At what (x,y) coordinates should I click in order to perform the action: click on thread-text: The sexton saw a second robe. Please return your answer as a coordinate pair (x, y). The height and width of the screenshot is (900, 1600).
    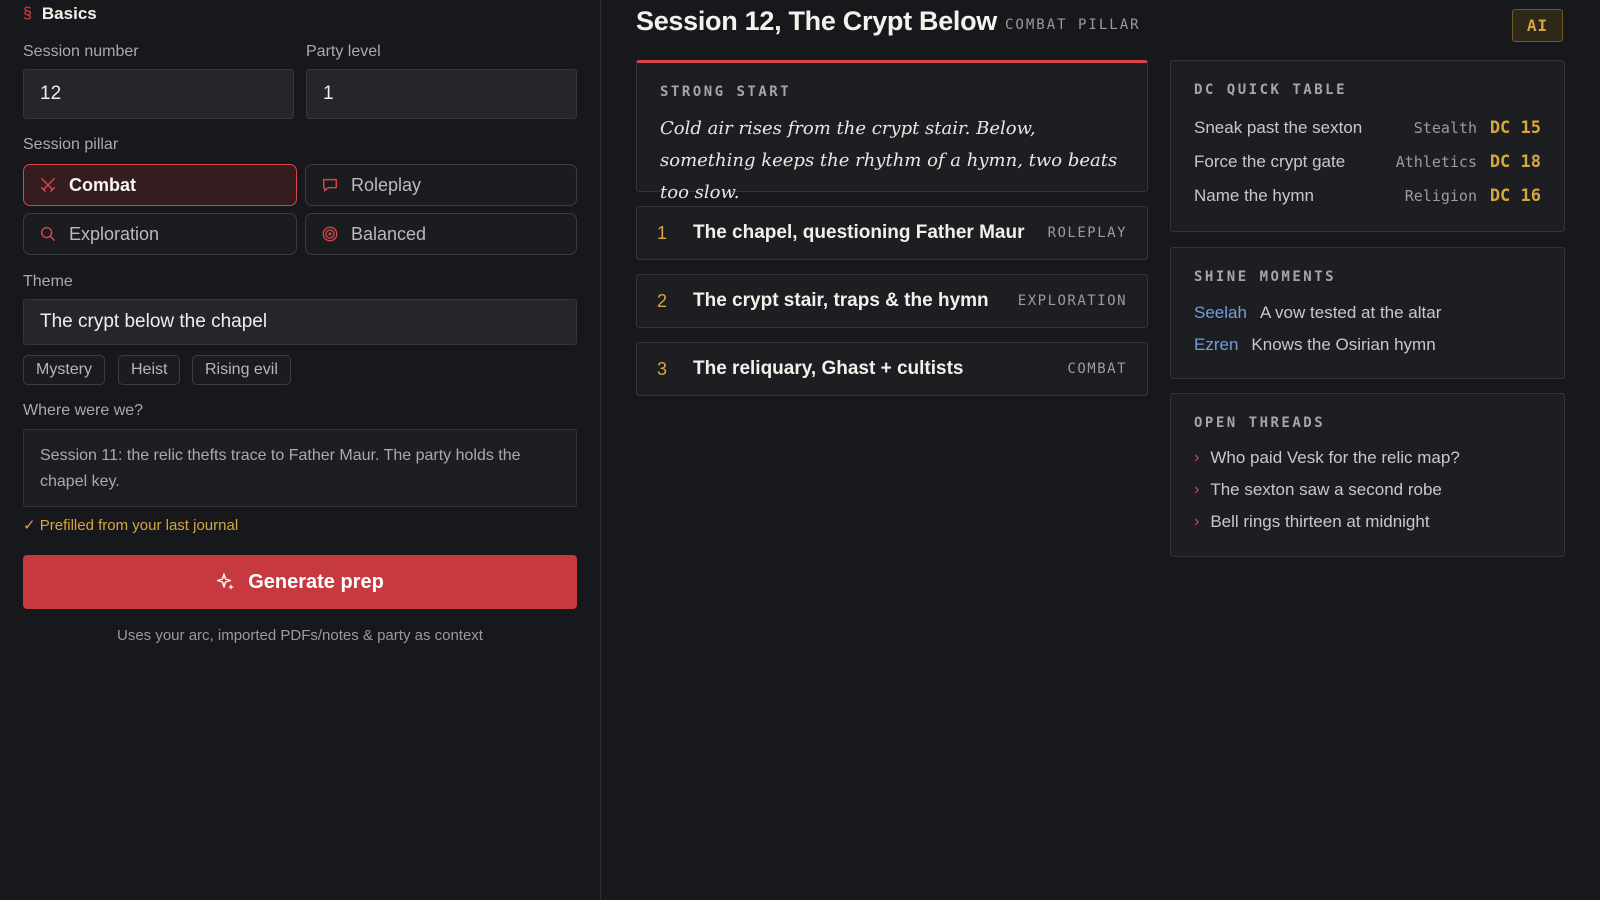
    Looking at the image, I should click on (1326, 489).